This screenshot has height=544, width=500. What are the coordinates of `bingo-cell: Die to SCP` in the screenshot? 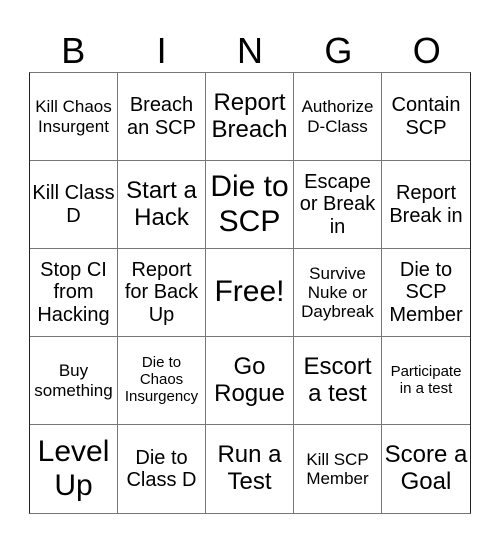 It's located at (250, 205).